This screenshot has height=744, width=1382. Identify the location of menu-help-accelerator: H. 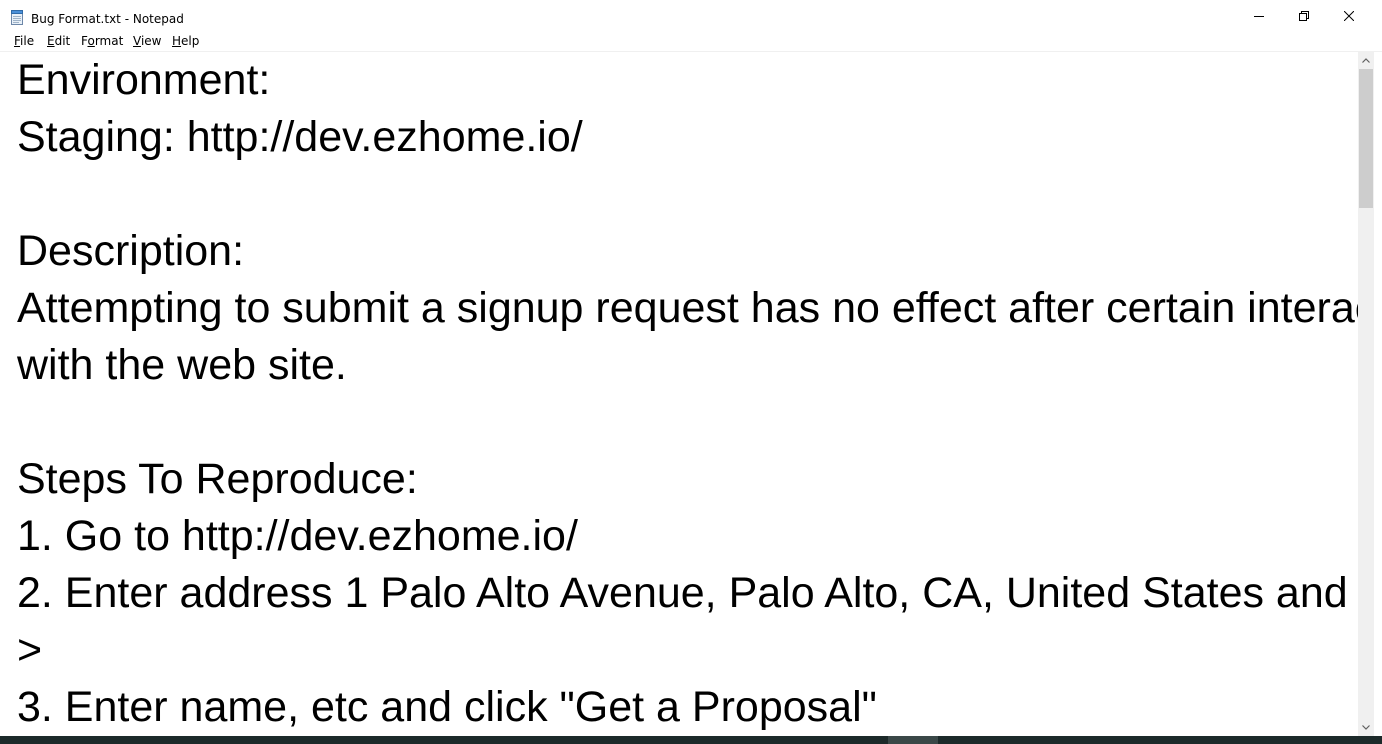
(177, 41).